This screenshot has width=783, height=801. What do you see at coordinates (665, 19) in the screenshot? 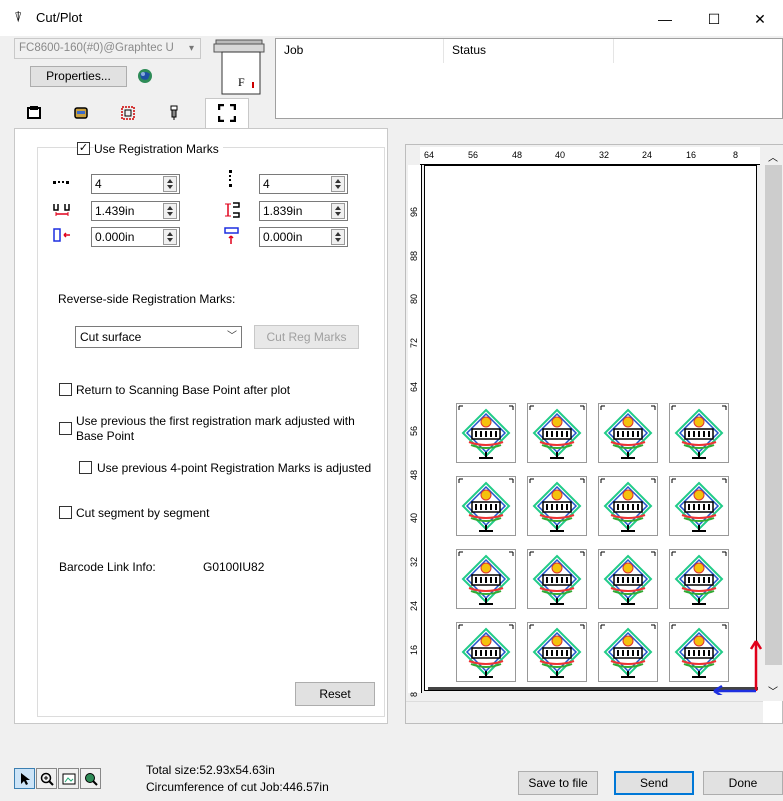
I see `minimize-button: —` at bounding box center [665, 19].